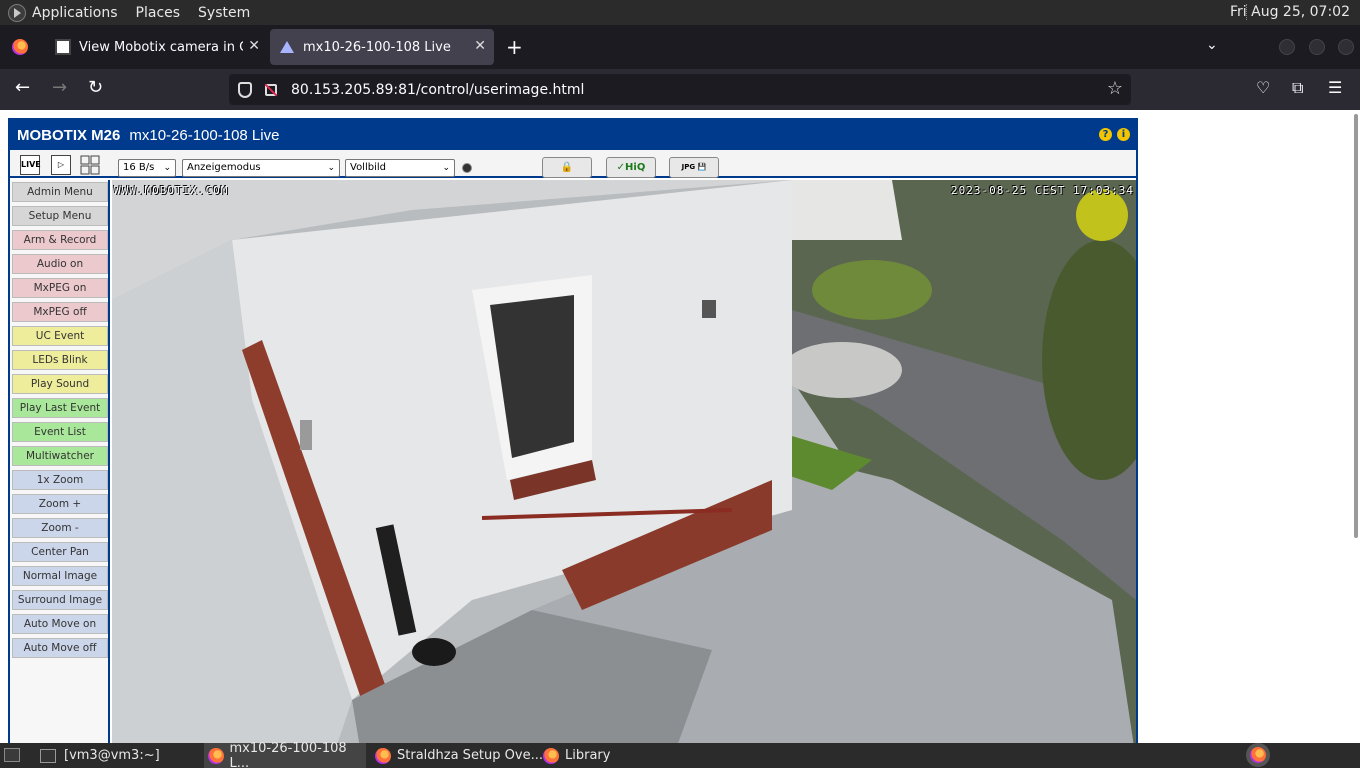 This screenshot has height=771, width=1360. What do you see at coordinates (60, 600) in the screenshot?
I see `sidebar-button-surround-image: Surround Image` at bounding box center [60, 600].